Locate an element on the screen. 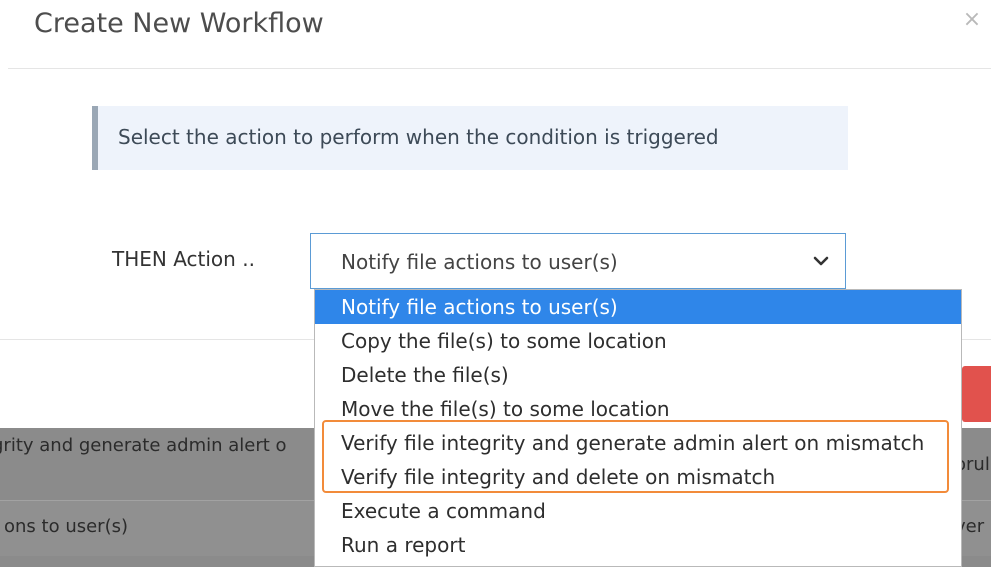  dropdown-option-delete: Delete the file(s) is located at coordinates (638, 375).